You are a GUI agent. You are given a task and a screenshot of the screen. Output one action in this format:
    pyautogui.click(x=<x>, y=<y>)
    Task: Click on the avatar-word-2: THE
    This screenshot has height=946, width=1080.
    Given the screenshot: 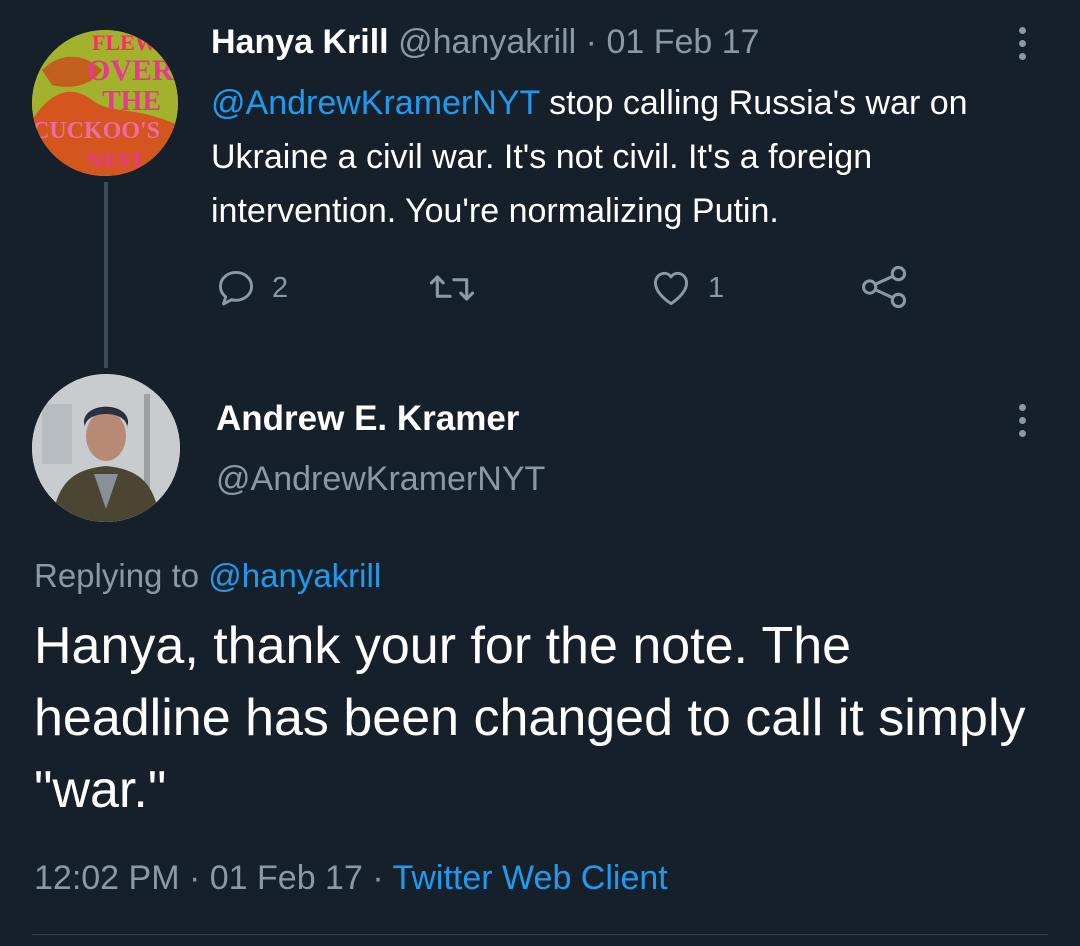 What is the action you would take?
    pyautogui.click(x=131, y=101)
    